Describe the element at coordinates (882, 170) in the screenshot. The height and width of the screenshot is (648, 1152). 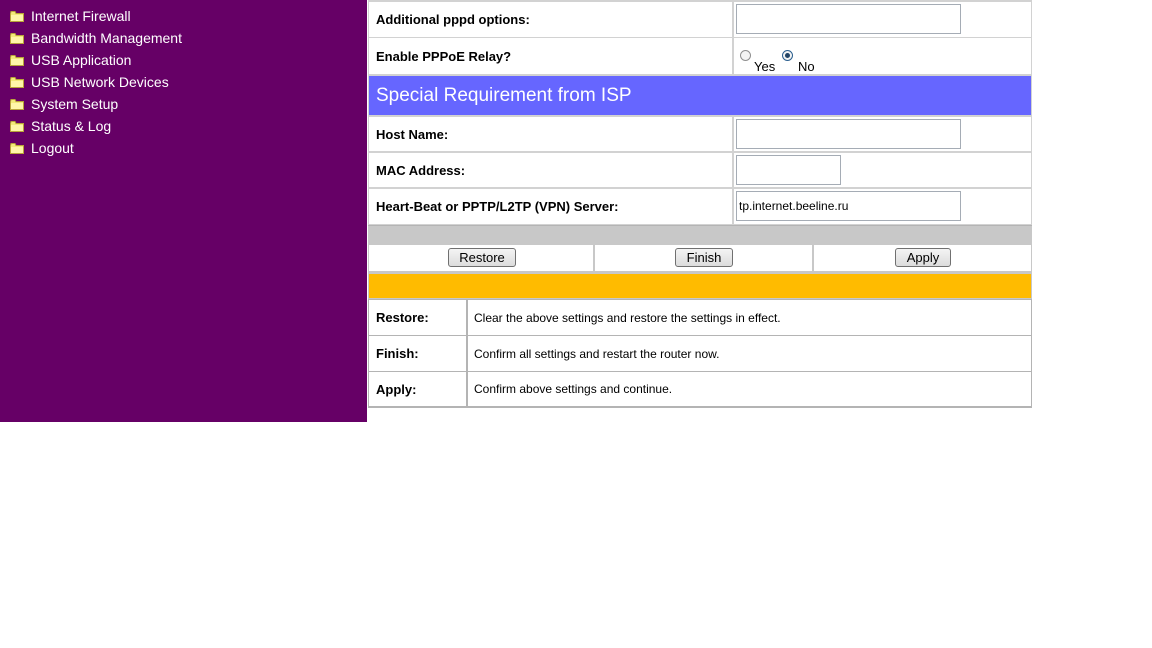
I see `mac-address-cell` at that location.